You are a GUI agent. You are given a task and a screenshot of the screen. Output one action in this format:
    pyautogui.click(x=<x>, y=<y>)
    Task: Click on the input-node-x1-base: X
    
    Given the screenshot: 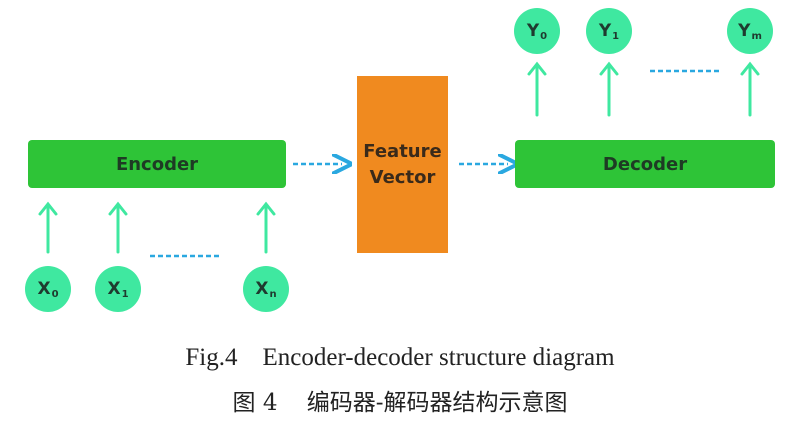 What is the action you would take?
    pyautogui.click(x=114, y=289)
    